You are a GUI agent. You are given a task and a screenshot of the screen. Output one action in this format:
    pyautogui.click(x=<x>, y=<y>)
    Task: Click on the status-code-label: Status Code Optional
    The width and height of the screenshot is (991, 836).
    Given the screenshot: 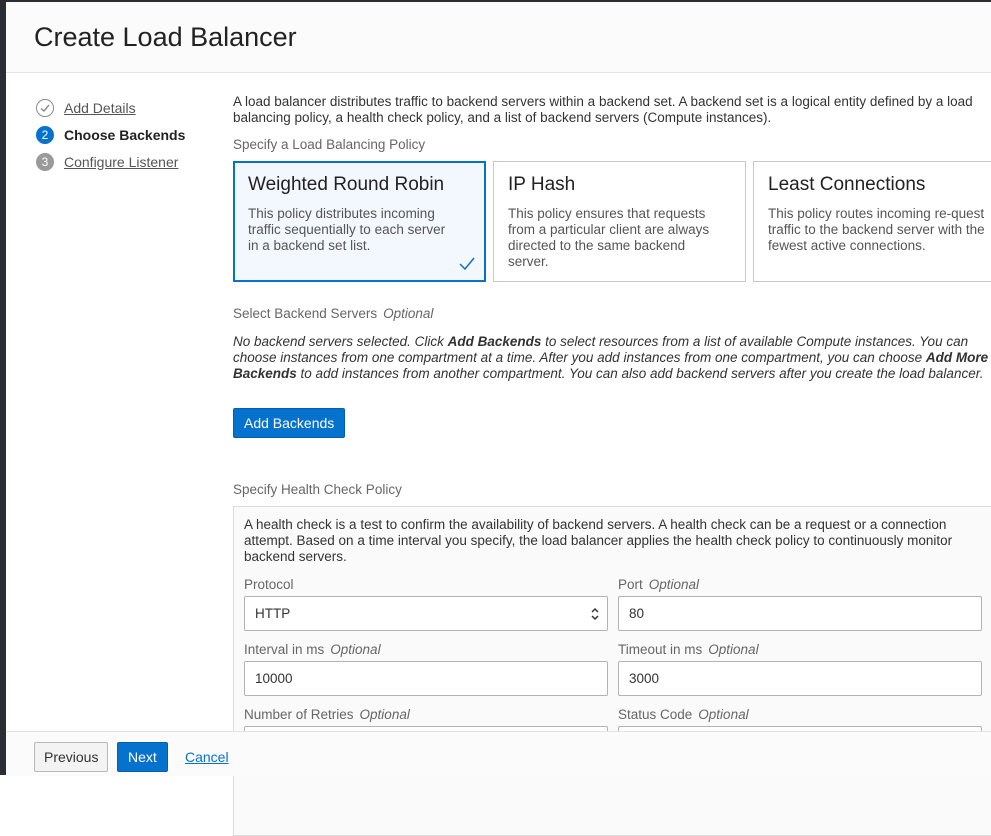 What is the action you would take?
    pyautogui.click(x=683, y=714)
    